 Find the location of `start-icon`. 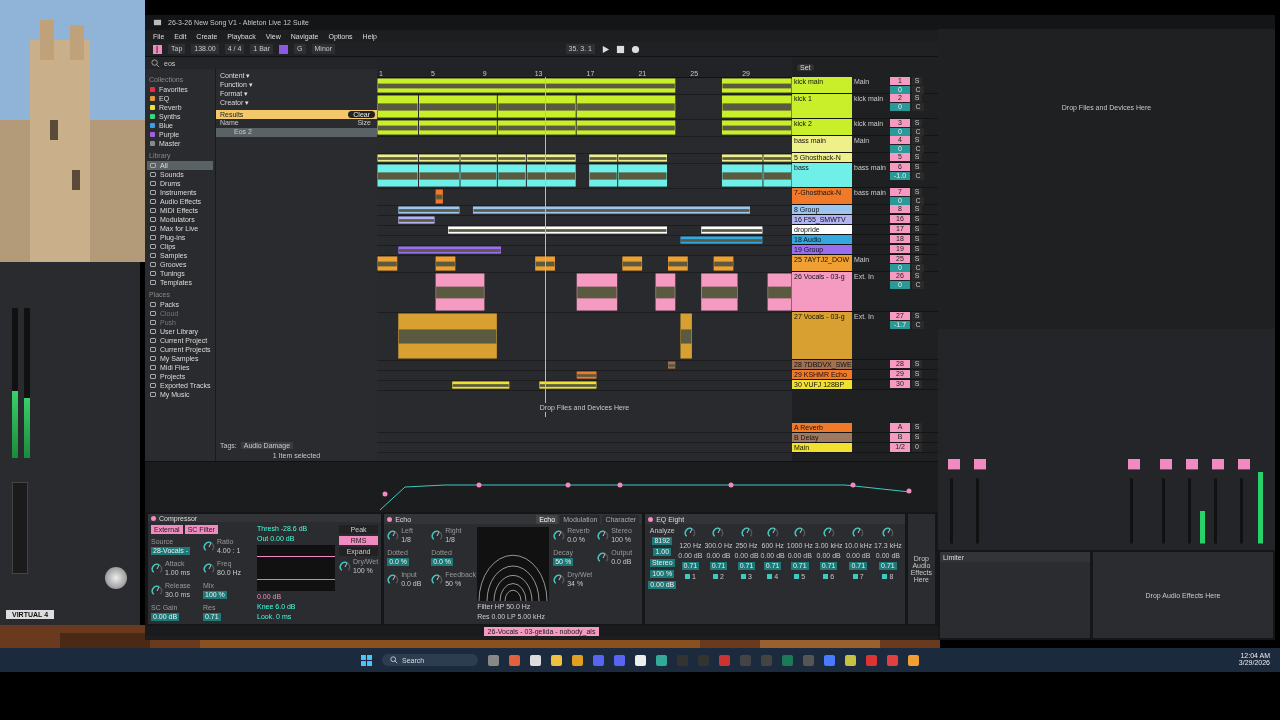

start-icon is located at coordinates (366, 660).